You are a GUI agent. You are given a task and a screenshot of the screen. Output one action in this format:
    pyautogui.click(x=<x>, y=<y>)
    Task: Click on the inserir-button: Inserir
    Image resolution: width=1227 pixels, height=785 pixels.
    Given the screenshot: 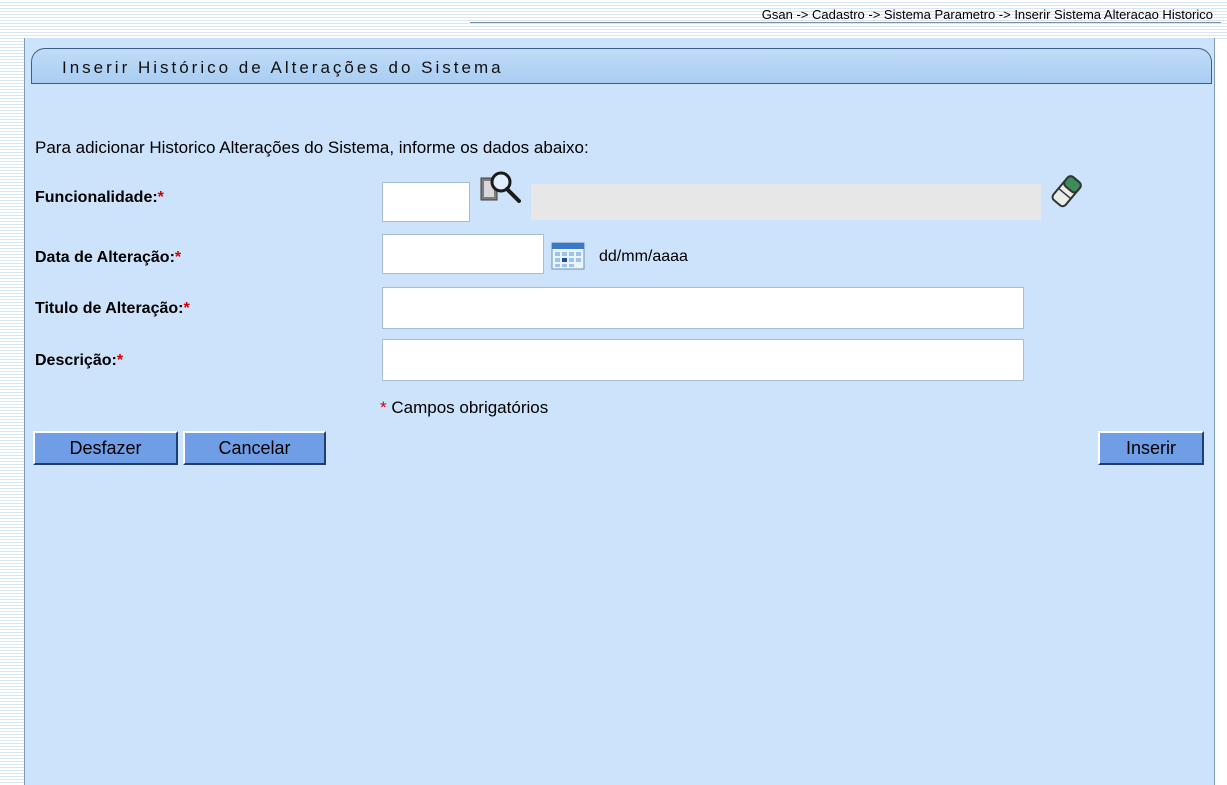 What is the action you would take?
    pyautogui.click(x=1151, y=448)
    